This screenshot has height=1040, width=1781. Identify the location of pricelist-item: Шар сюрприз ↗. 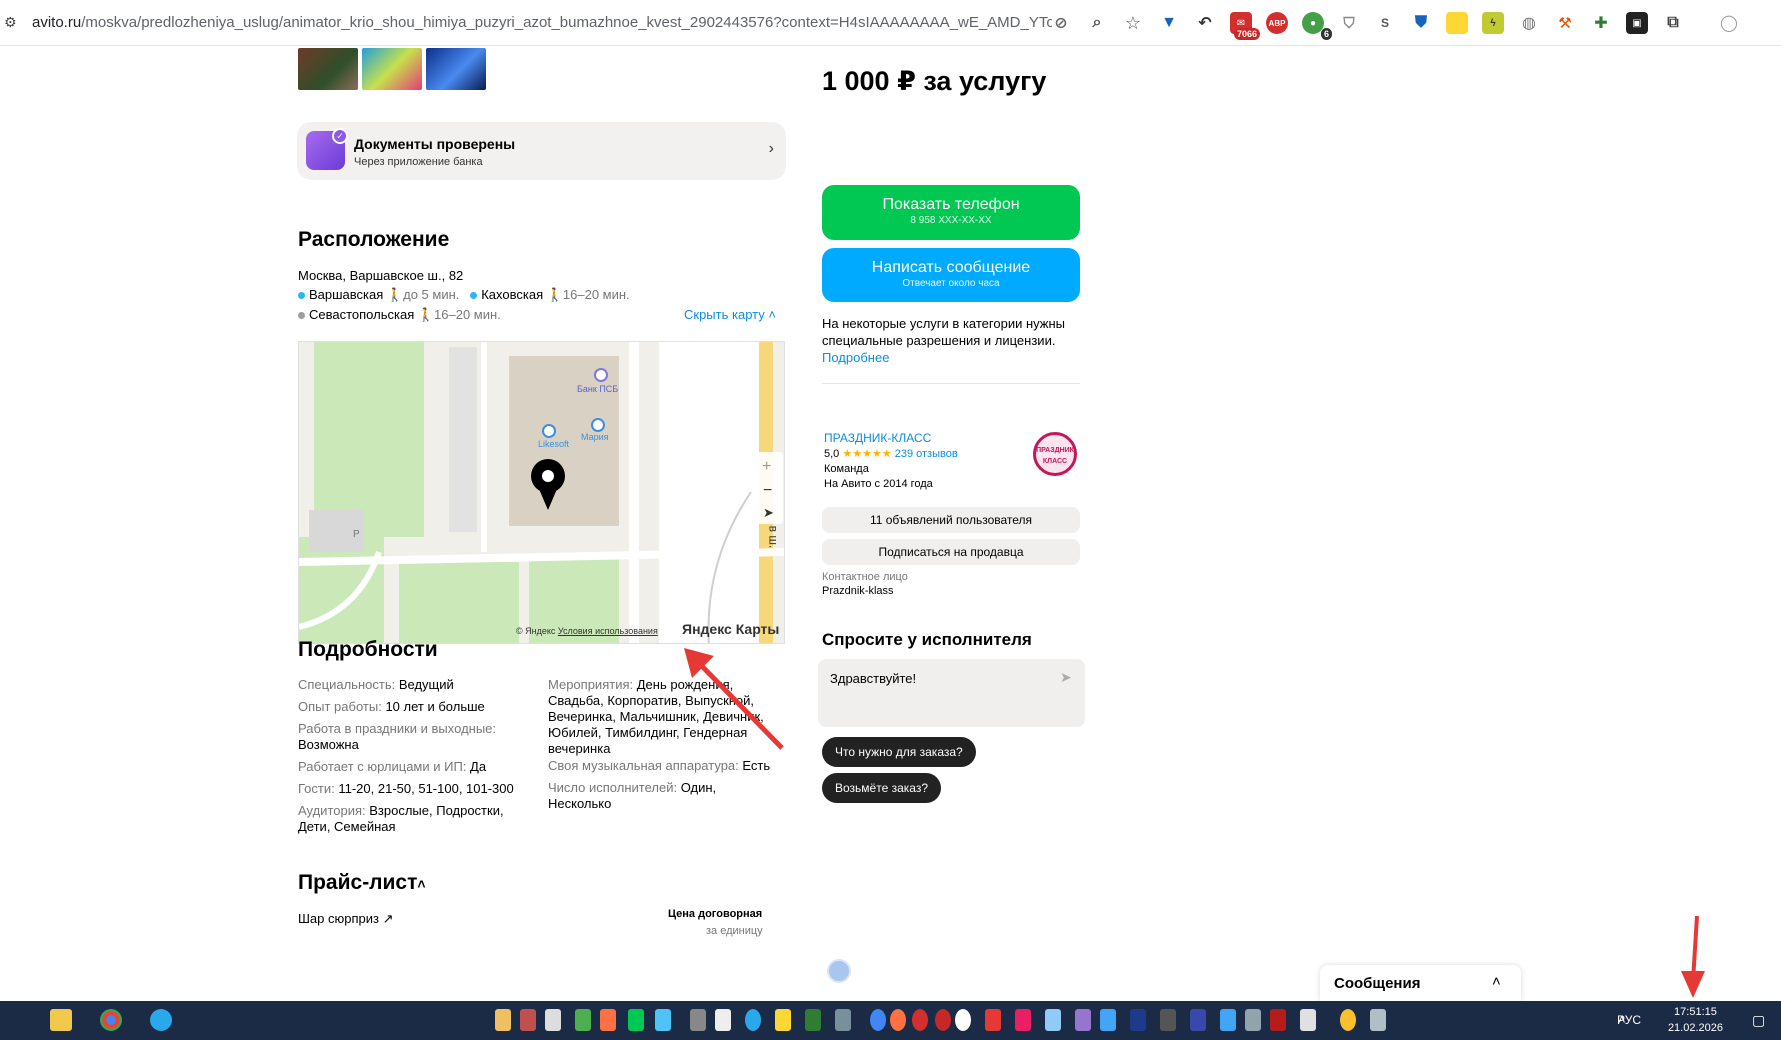
(346, 919).